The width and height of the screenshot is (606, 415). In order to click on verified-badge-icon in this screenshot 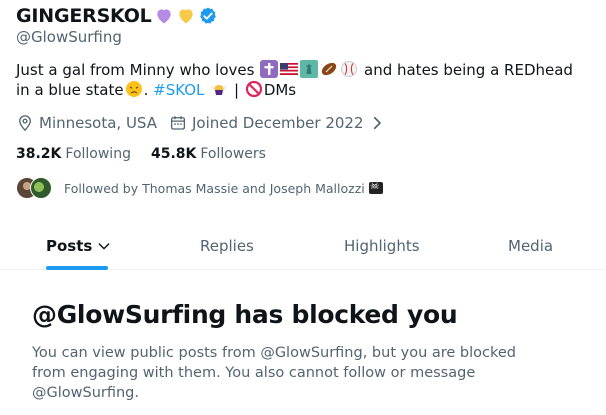, I will do `click(208, 16)`.